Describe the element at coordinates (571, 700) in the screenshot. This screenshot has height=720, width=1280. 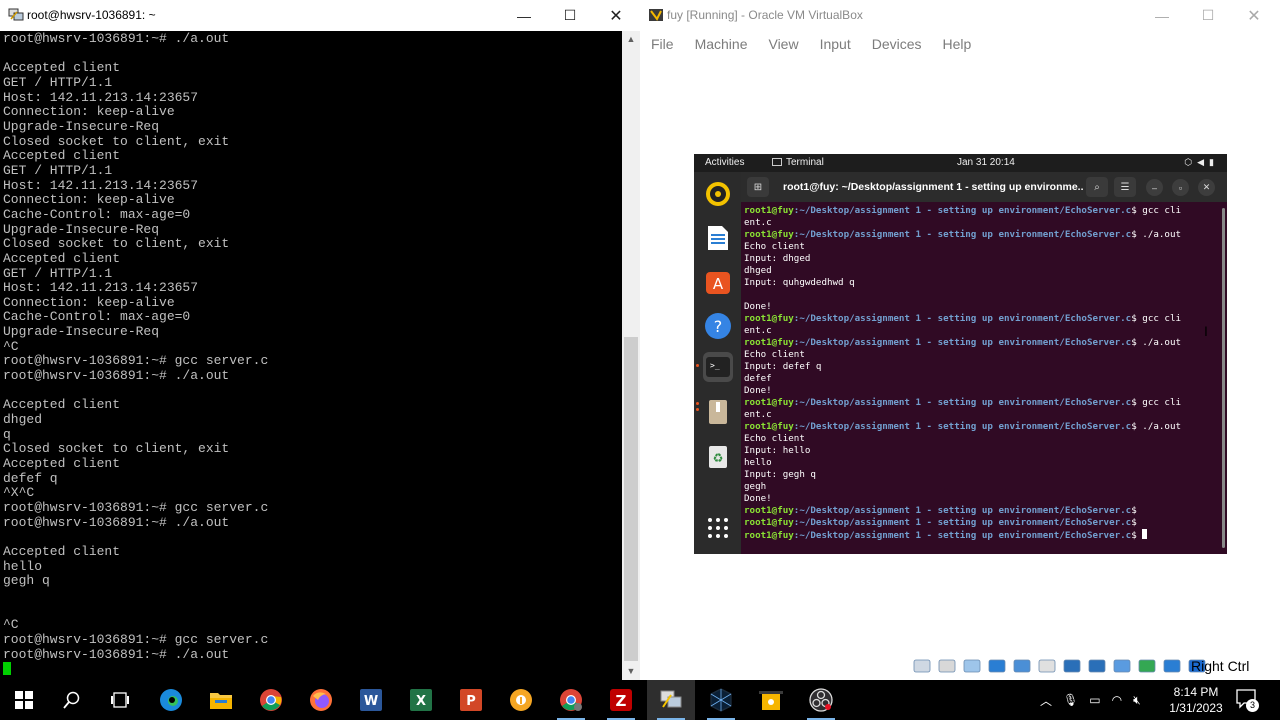
I see `chrome-profile-icon` at that location.